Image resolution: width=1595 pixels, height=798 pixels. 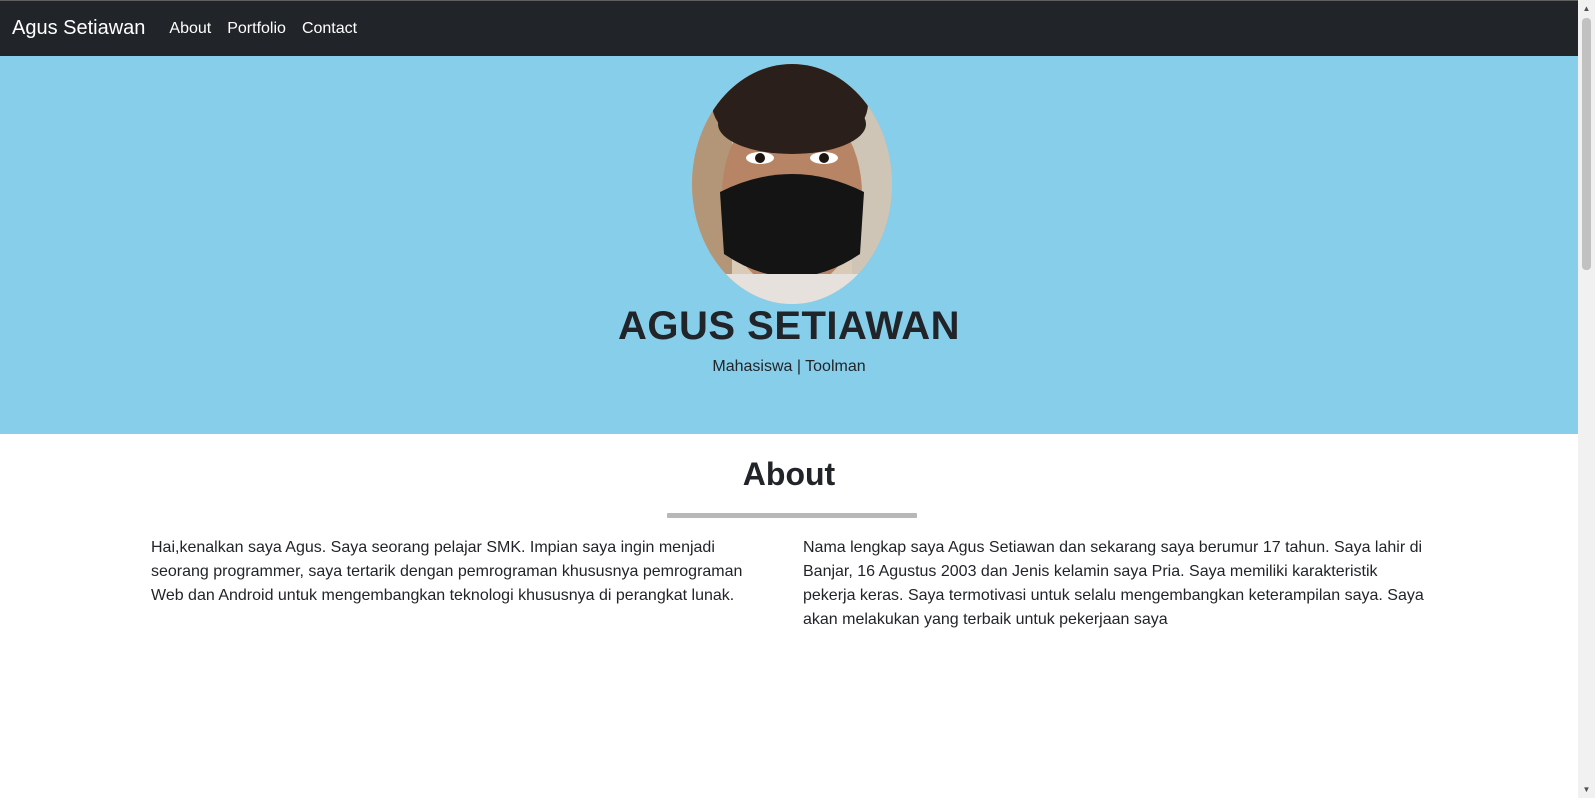 What do you see at coordinates (78, 28) in the screenshot?
I see `navbar-brand: Agus Setiawan` at bounding box center [78, 28].